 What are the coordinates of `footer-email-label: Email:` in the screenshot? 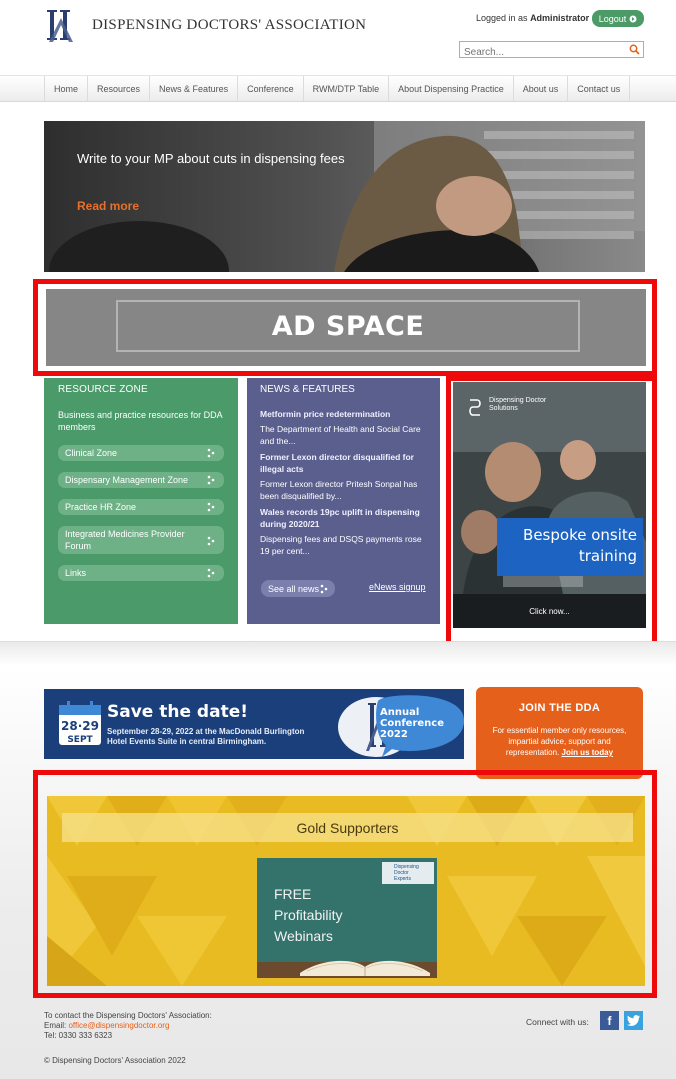 It's located at (55, 1025).